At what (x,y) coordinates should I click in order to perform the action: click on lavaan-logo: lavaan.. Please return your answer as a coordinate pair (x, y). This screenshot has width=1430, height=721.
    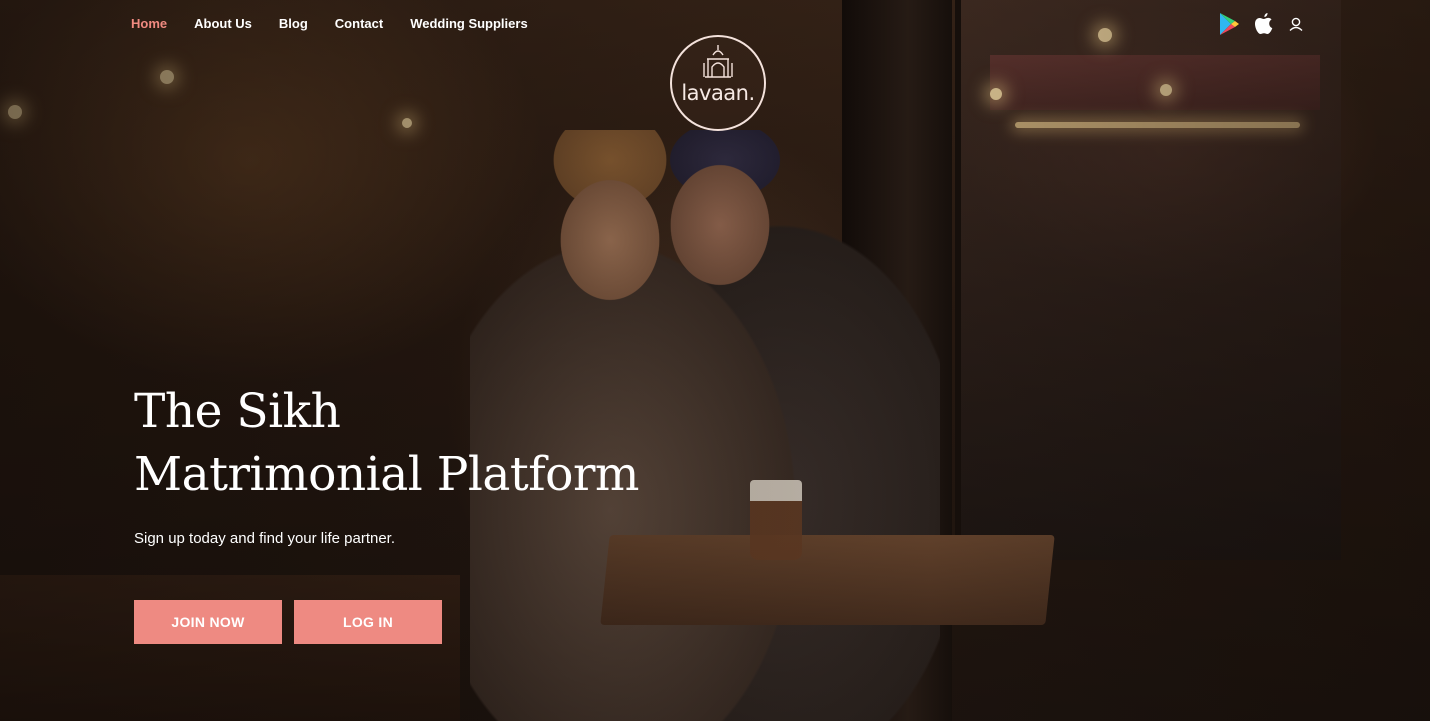
    Looking at the image, I should click on (718, 83).